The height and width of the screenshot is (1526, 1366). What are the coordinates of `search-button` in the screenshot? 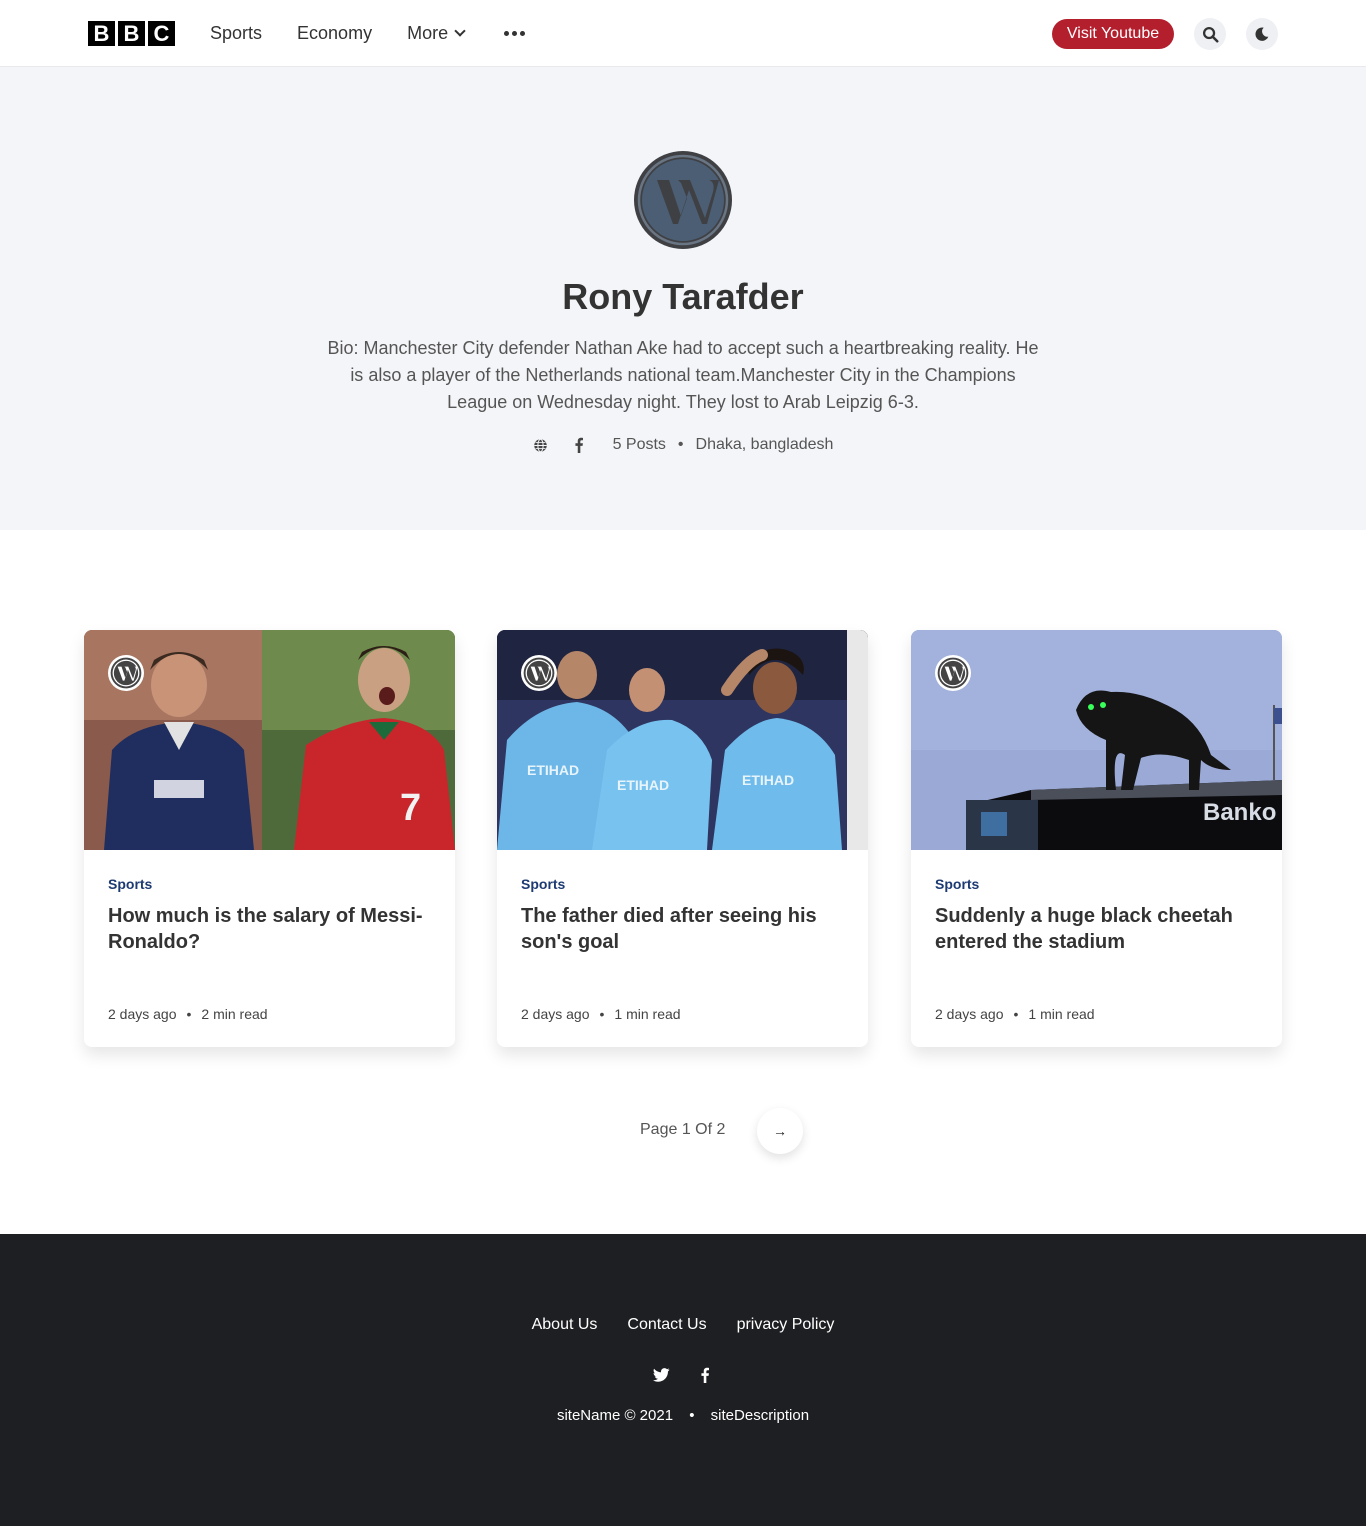 It's located at (1210, 34).